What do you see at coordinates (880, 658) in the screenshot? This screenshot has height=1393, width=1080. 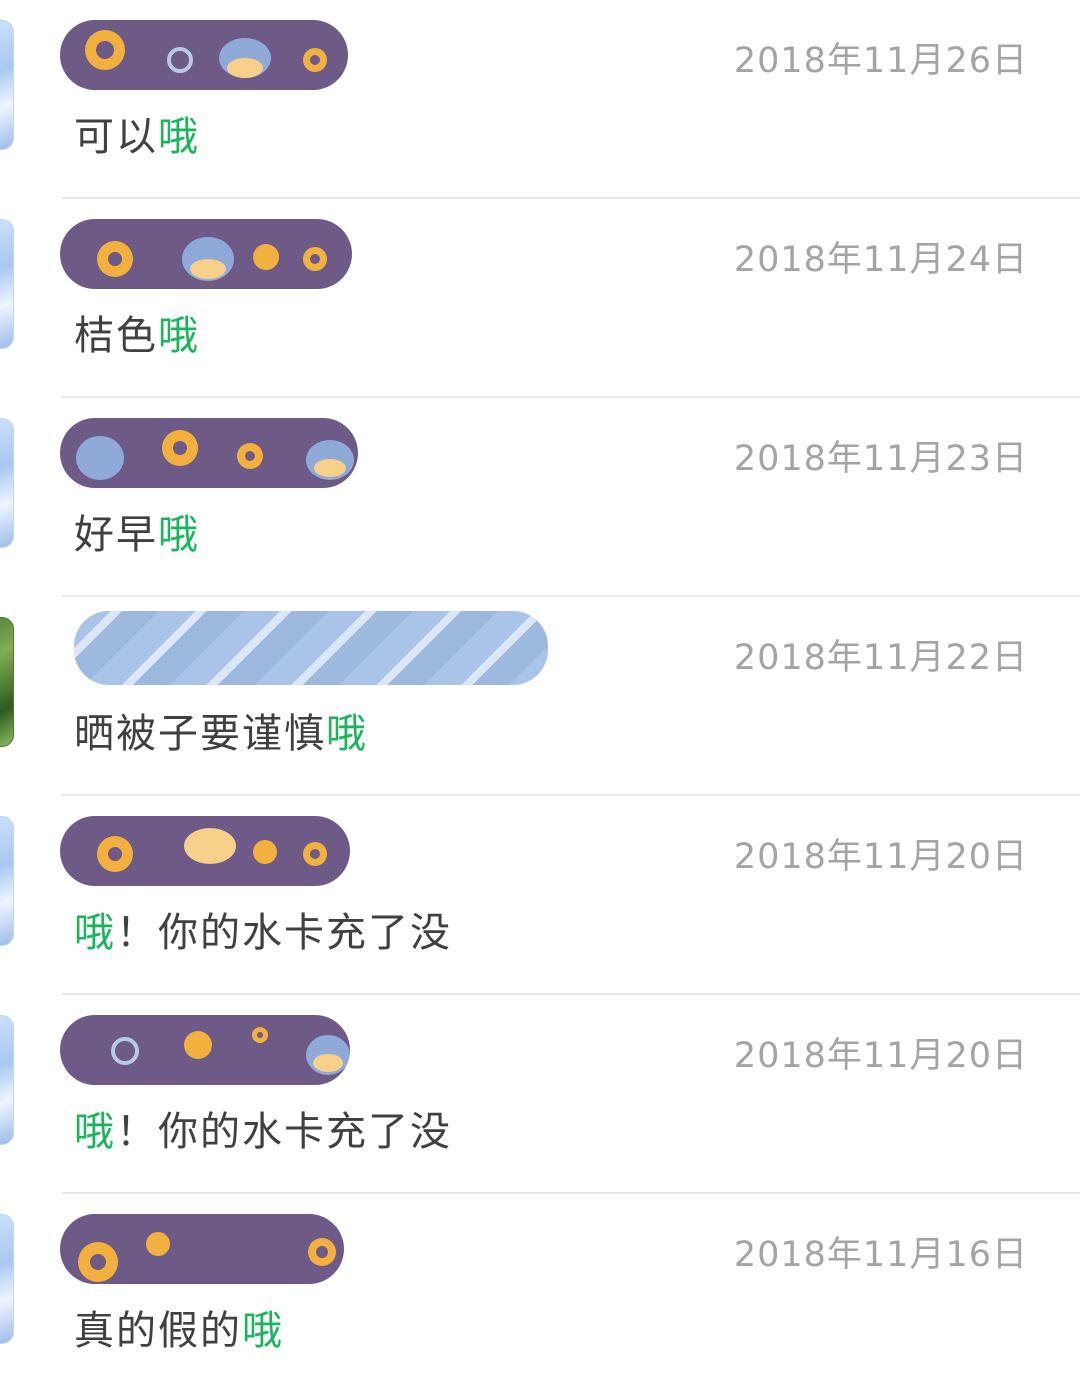 I see `comment-date: 2018年11月22日` at bounding box center [880, 658].